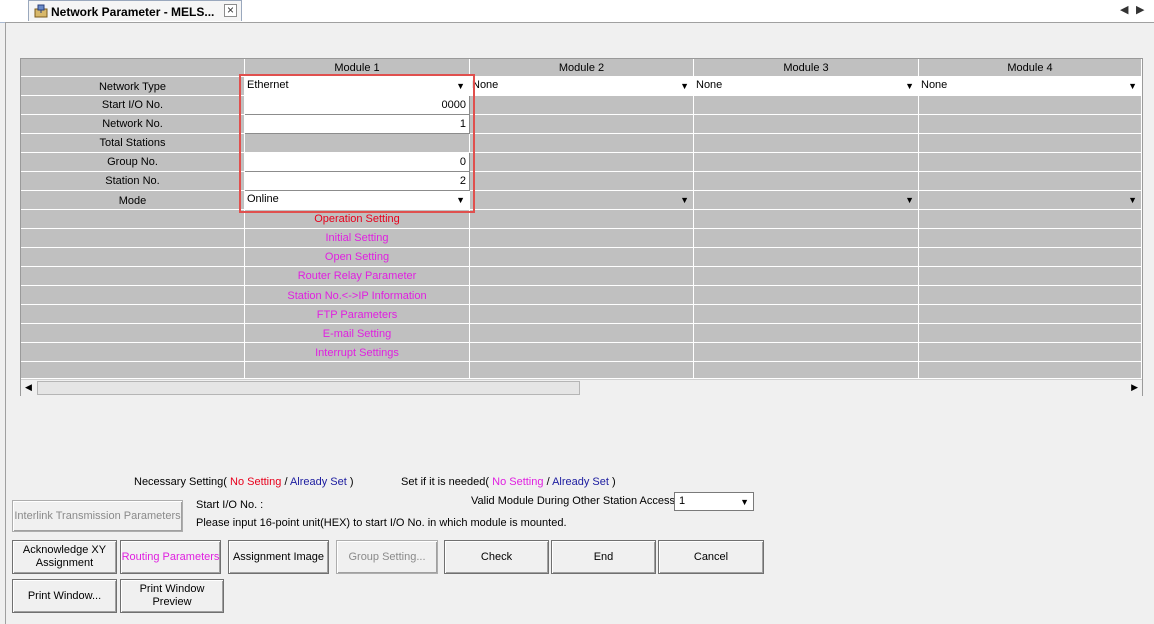 The image size is (1154, 624). What do you see at coordinates (230, 10) in the screenshot?
I see `close-icon: ×` at bounding box center [230, 10].